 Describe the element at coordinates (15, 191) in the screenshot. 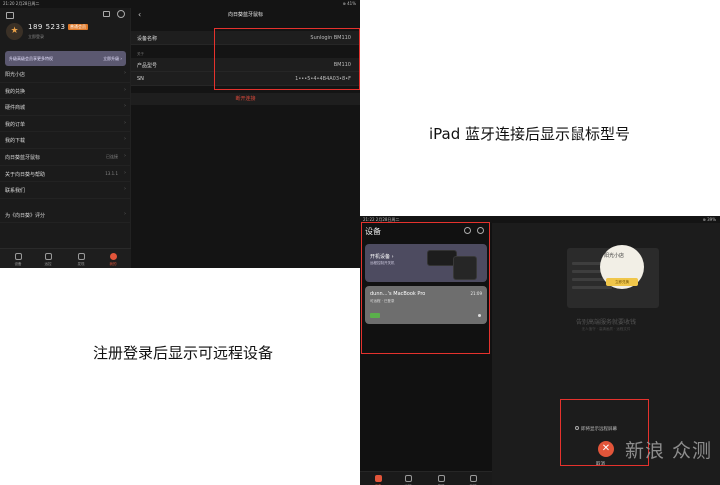

I see `menu-label: 联系我们` at that location.